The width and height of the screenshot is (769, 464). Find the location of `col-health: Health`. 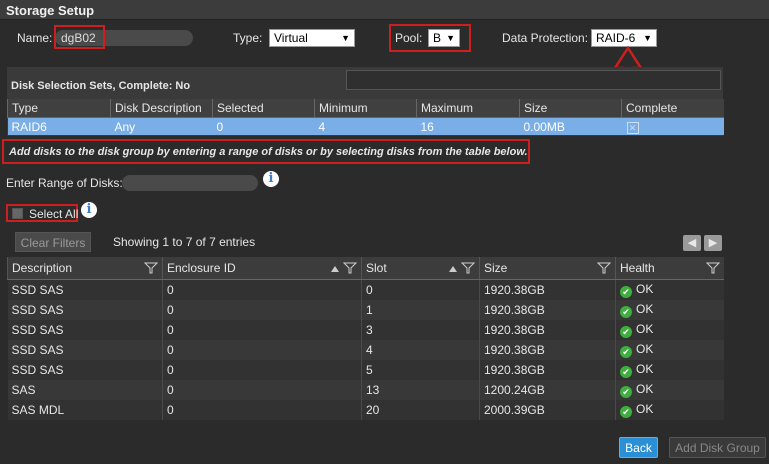

col-health: Health is located at coordinates (669, 268).